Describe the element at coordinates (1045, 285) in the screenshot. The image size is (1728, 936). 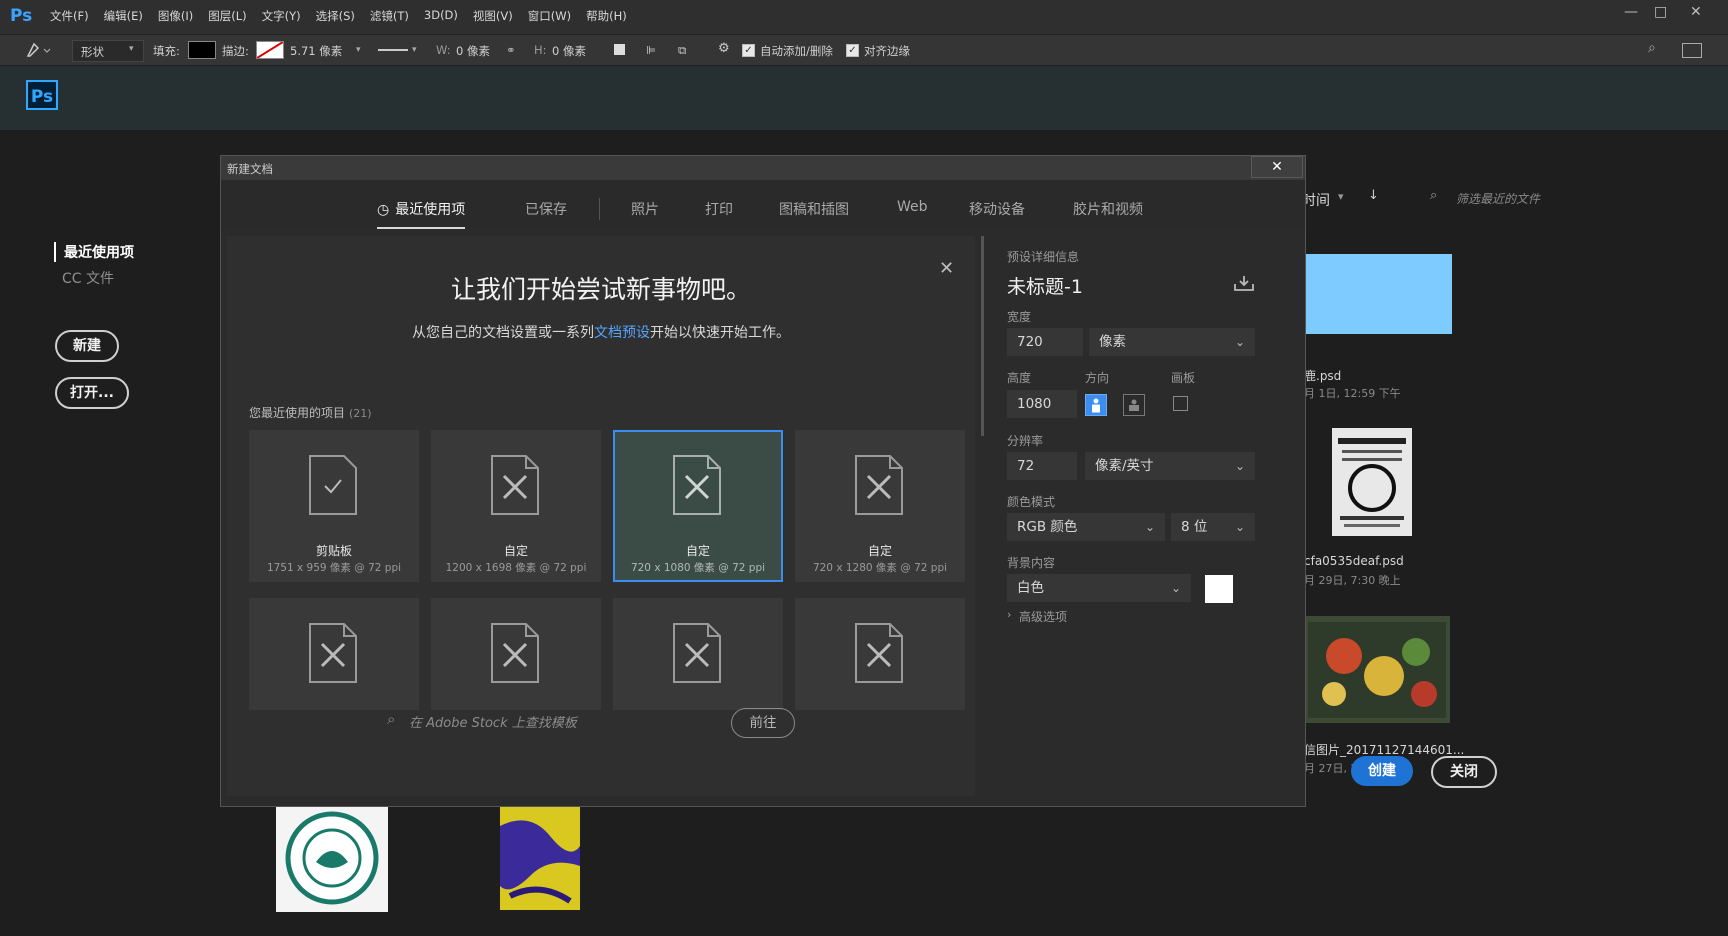
I see `document-name-field: 未标题-1` at that location.